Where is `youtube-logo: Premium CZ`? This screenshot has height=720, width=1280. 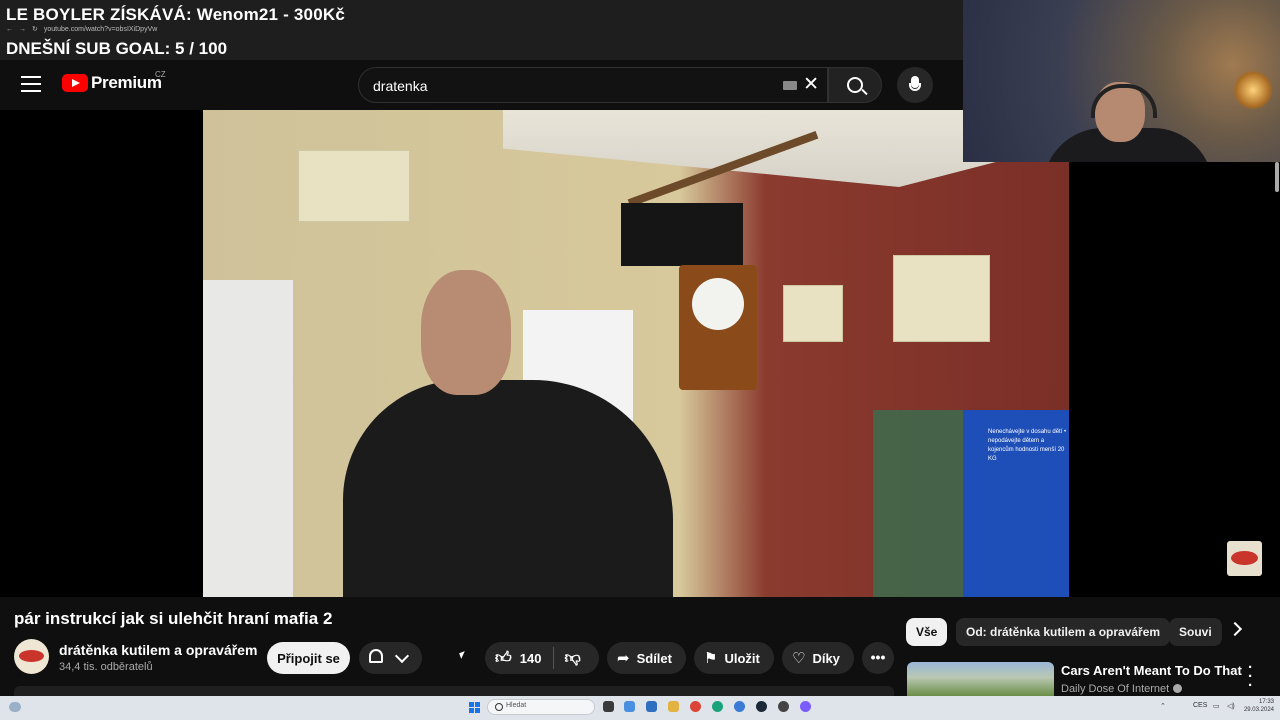
youtube-logo: Premium CZ is located at coordinates (114, 81).